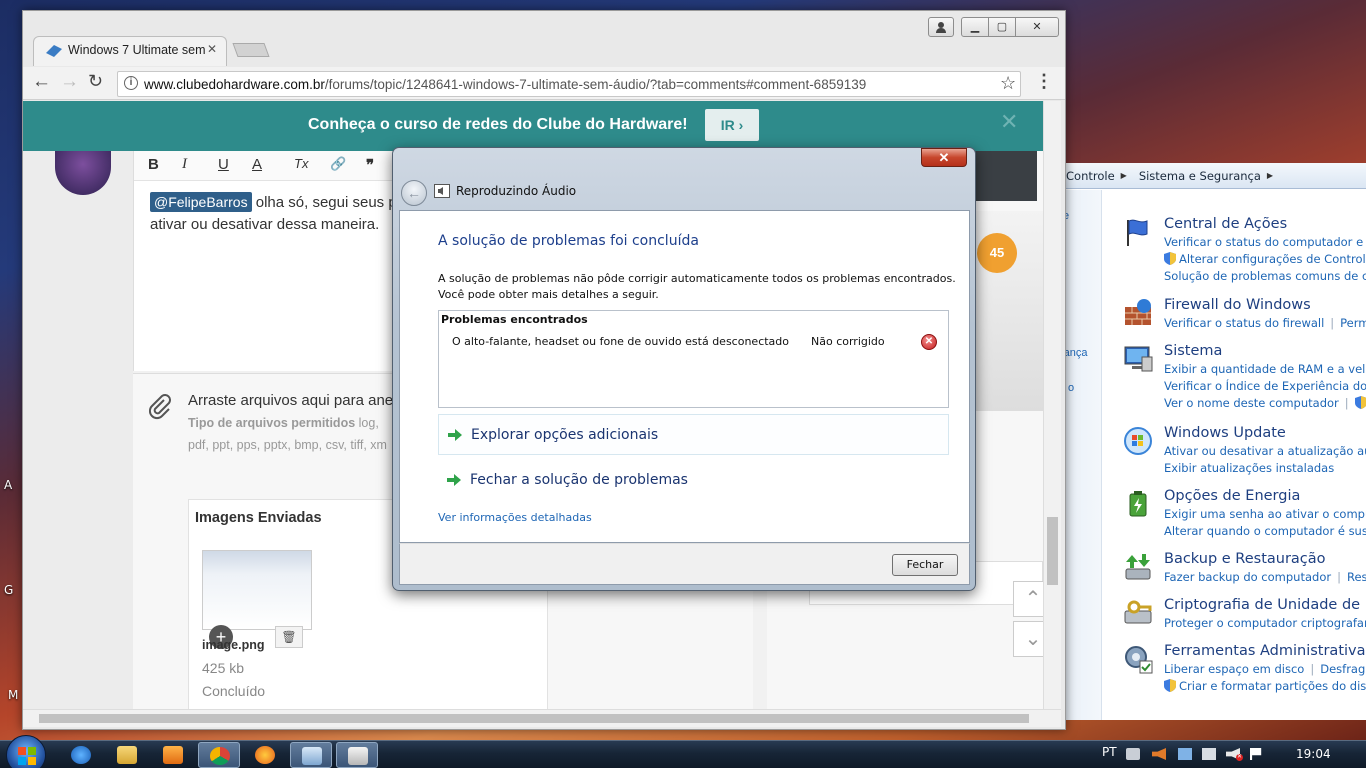 This screenshot has height=768, width=1366. I want to click on profile-button, so click(941, 27).